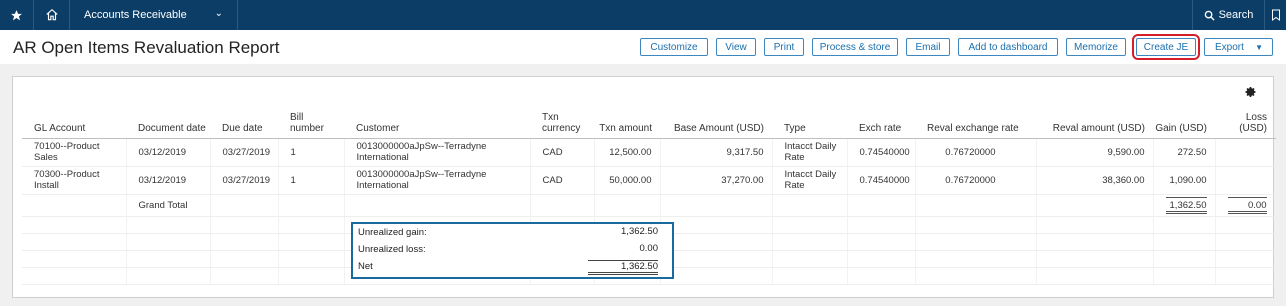  I want to click on grand-total-gain: 1,362.50, so click(1184, 205).